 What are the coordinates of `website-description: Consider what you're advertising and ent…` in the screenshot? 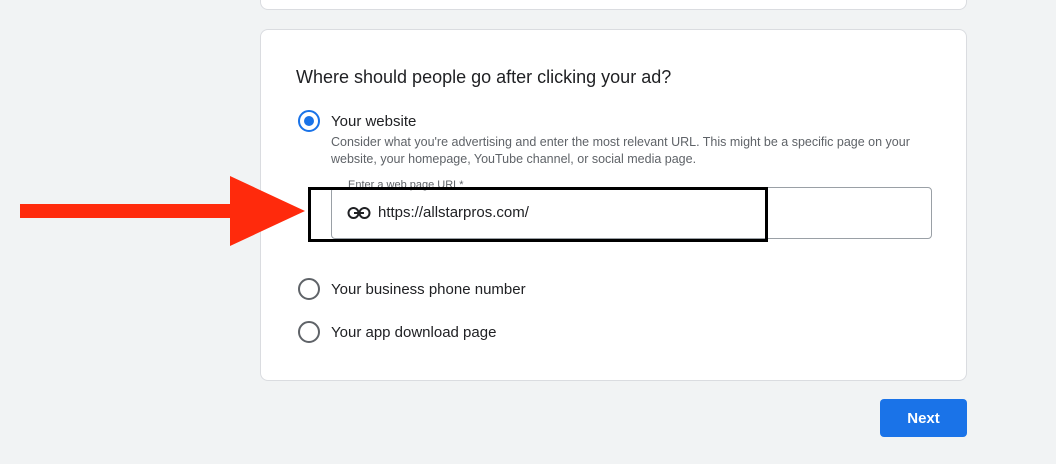 It's located at (620, 150).